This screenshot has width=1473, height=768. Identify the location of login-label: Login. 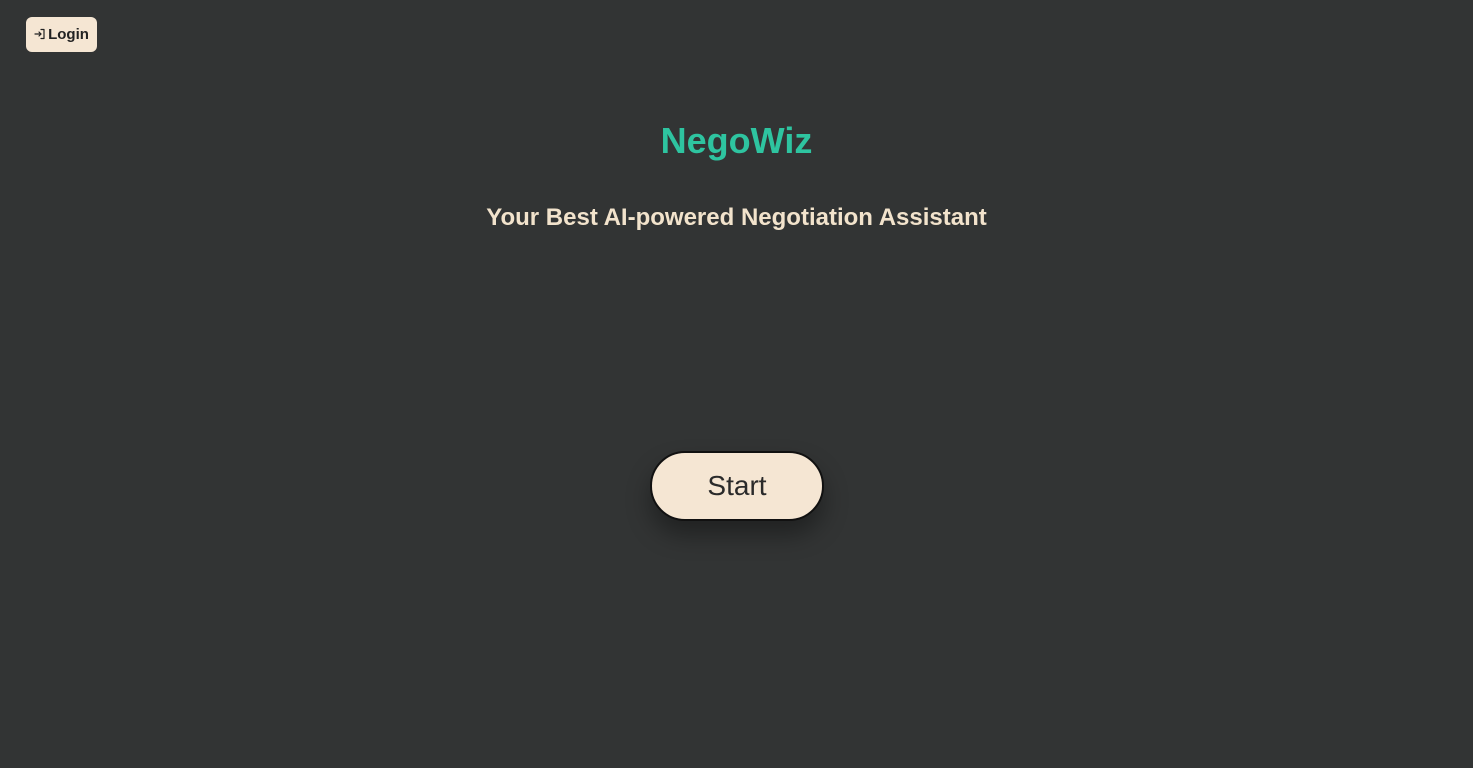
(68, 34).